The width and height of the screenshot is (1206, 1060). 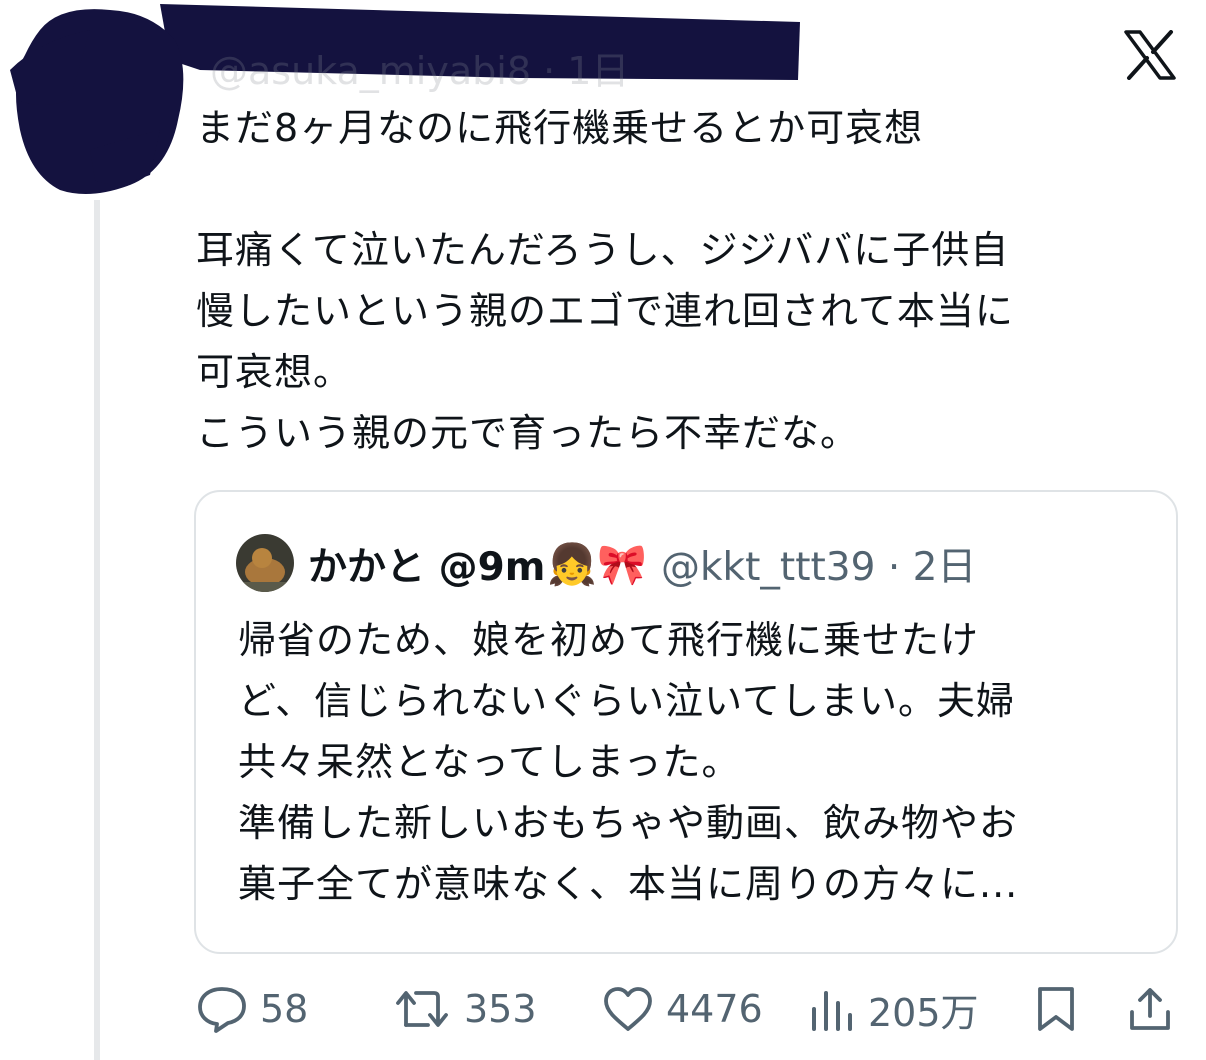 I want to click on quoted-line: 帰省のため、娘を初めて飛行機に乗せたけ, so click(x=609, y=640).